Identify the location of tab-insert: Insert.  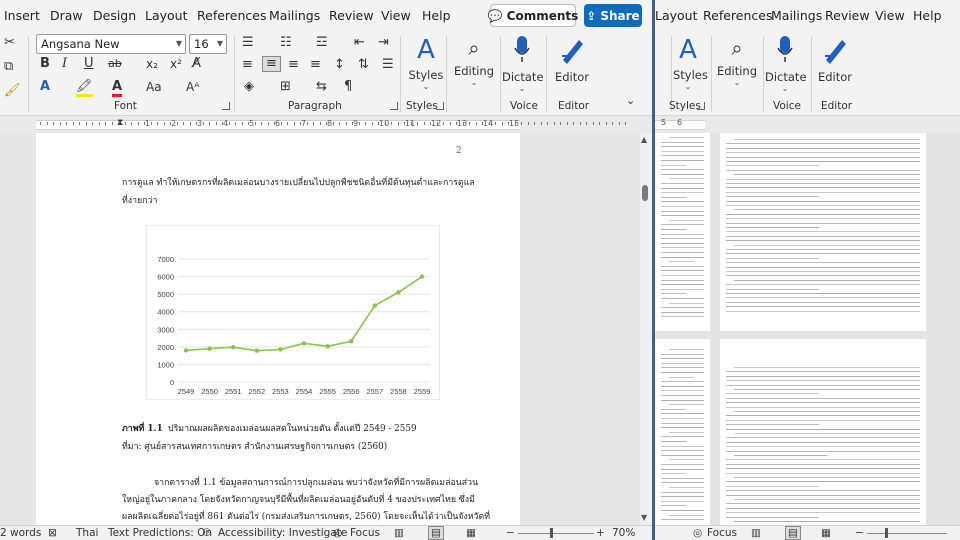
(22, 15).